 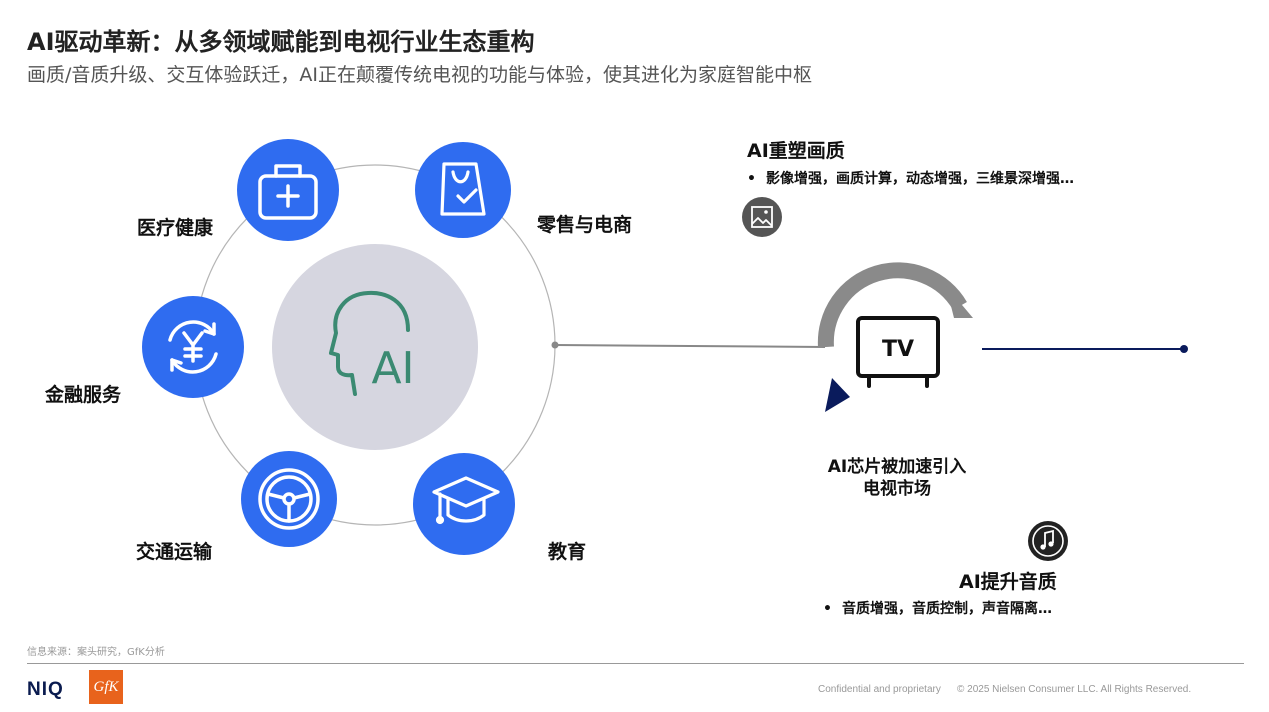 I want to click on ai-hub: AI, so click(x=375, y=347).